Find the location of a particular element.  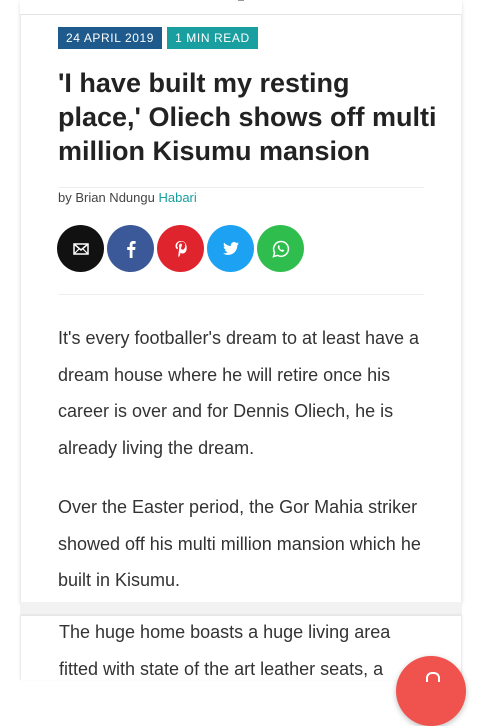

whatsapp-icon is located at coordinates (280, 249).